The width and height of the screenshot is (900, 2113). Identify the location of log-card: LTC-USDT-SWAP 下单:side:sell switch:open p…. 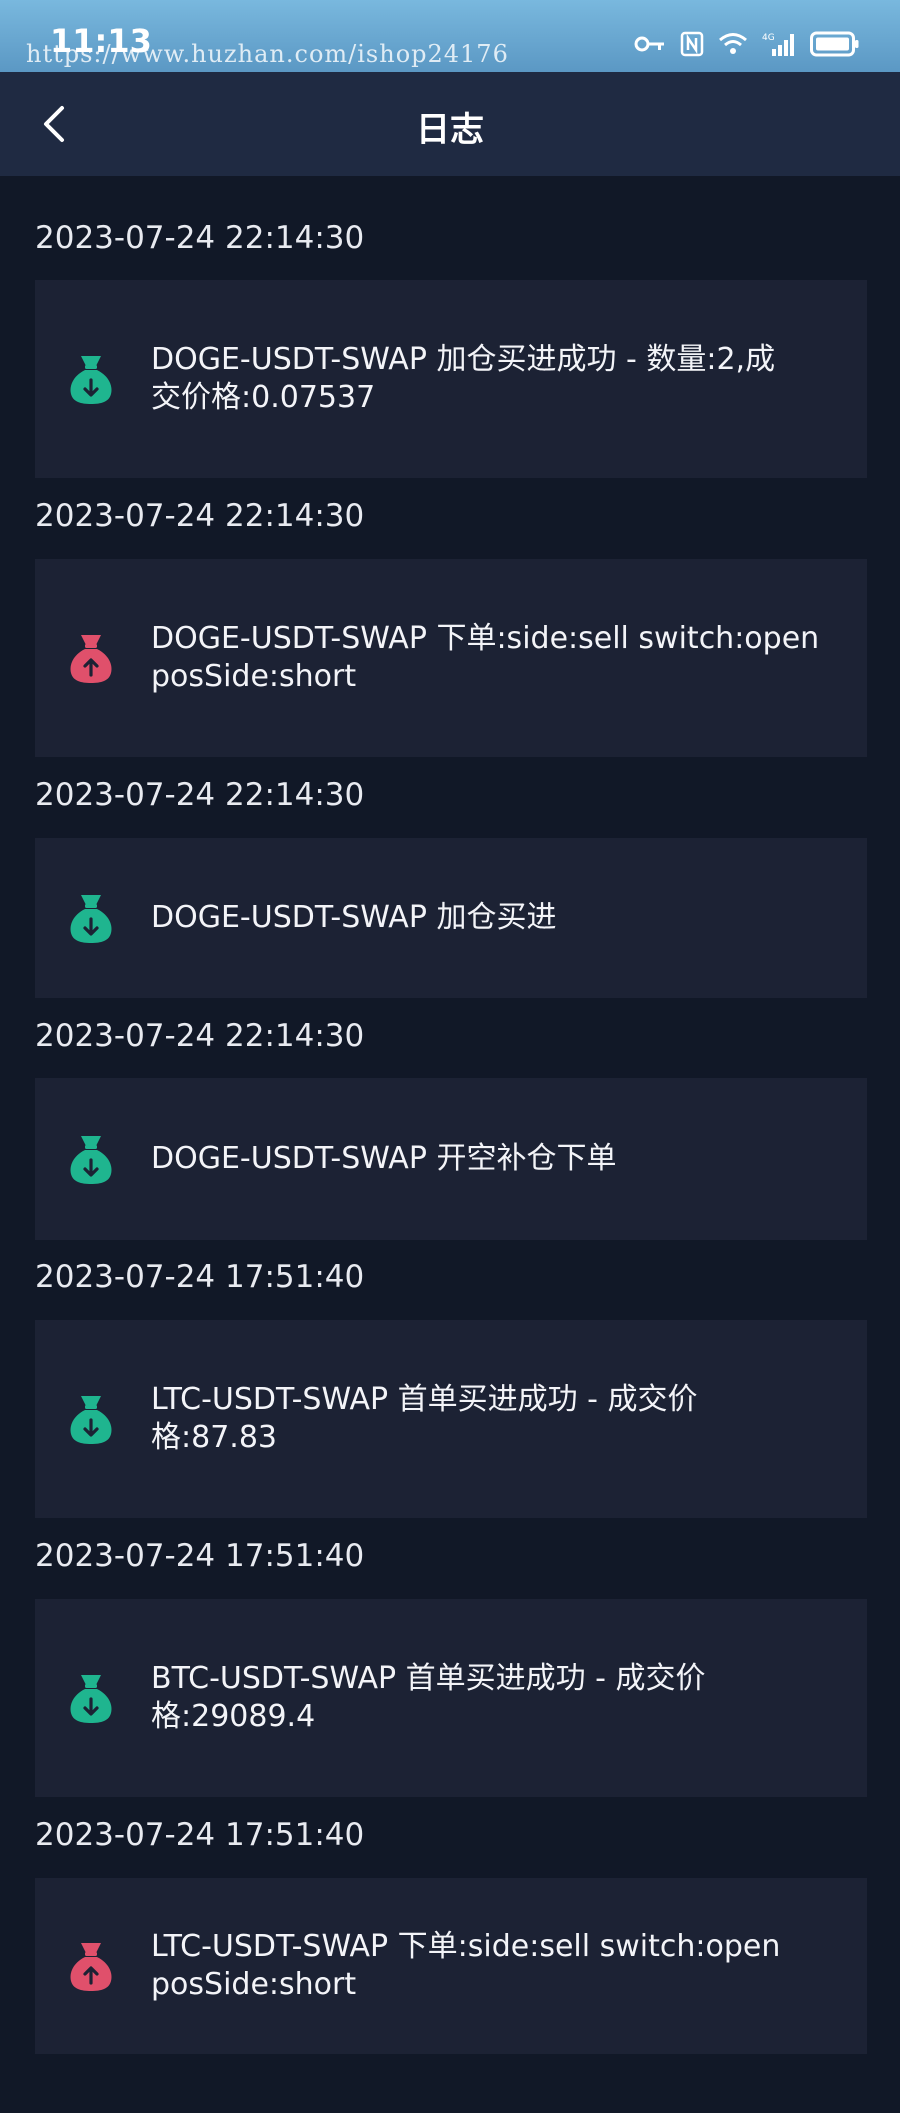
(451, 1966).